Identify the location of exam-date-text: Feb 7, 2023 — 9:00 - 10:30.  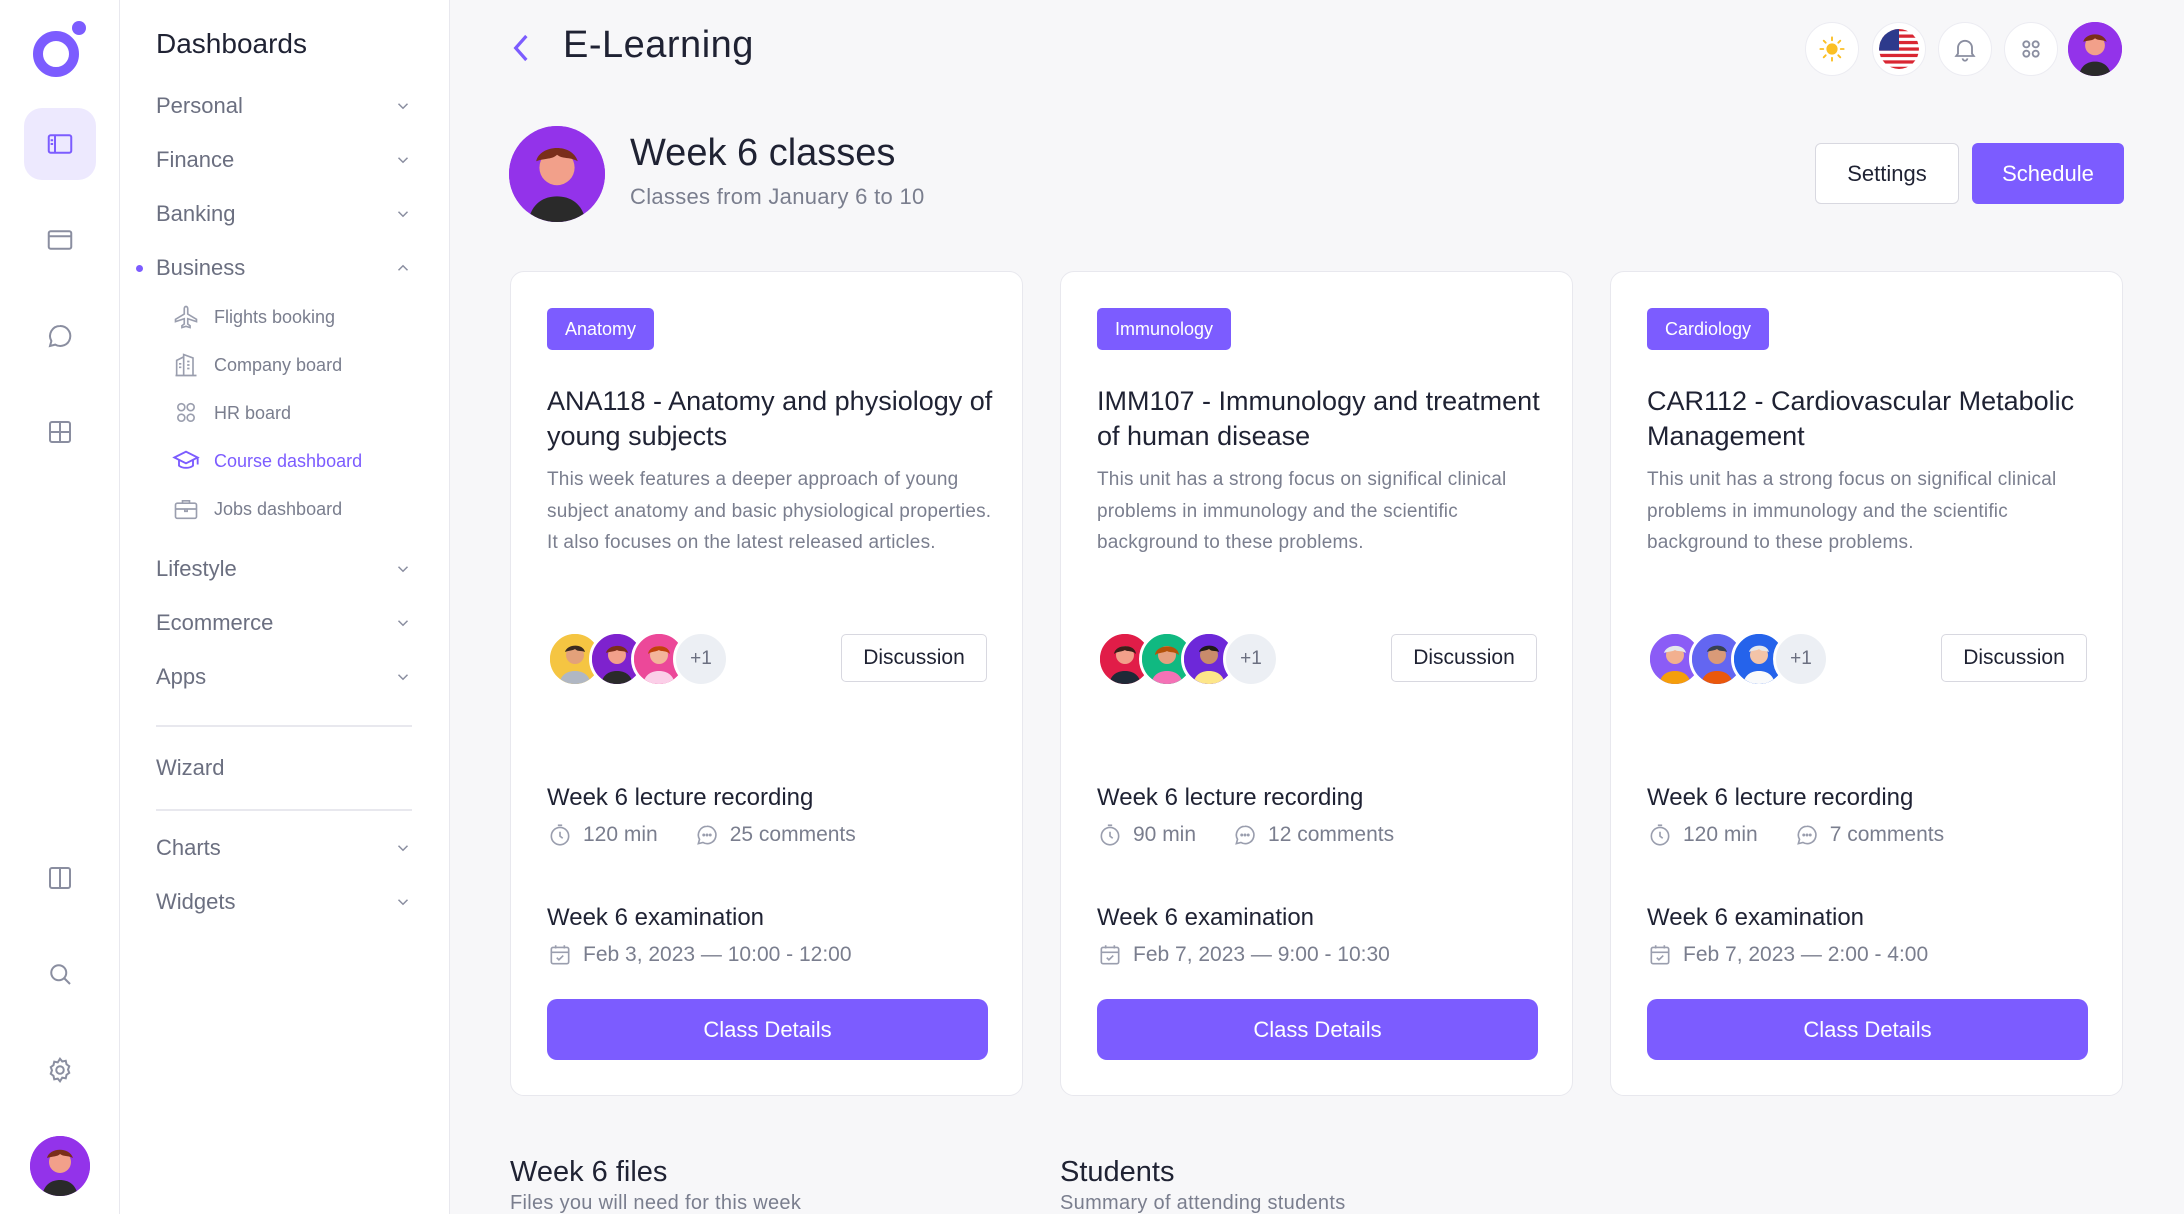
(1261, 954).